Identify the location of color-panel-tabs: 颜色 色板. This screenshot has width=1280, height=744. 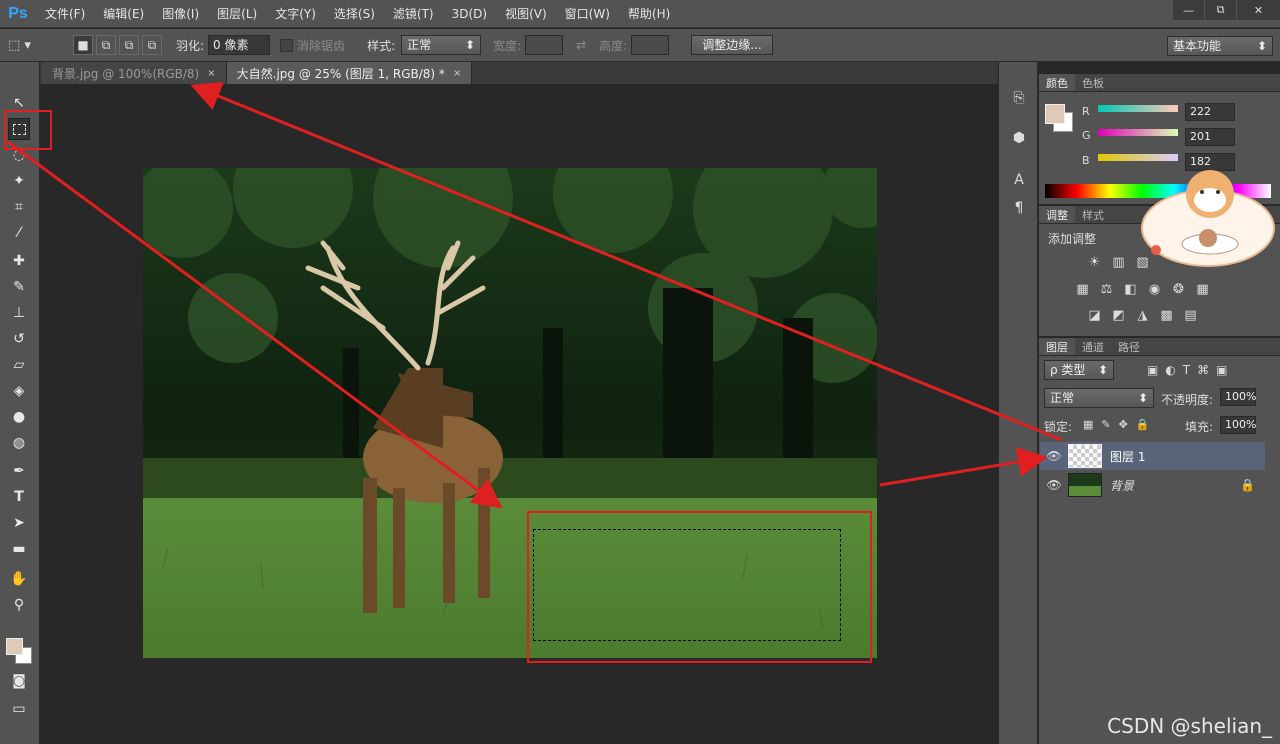
(1159, 83).